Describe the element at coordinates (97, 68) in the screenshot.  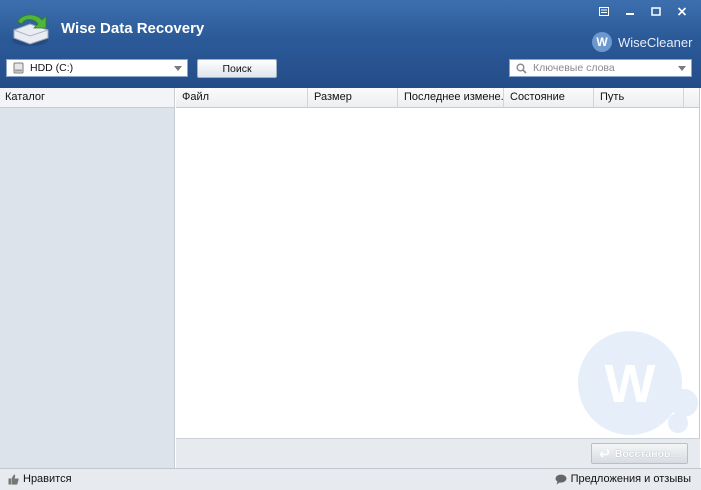
I see `drive-select: HDD (C:)` at that location.